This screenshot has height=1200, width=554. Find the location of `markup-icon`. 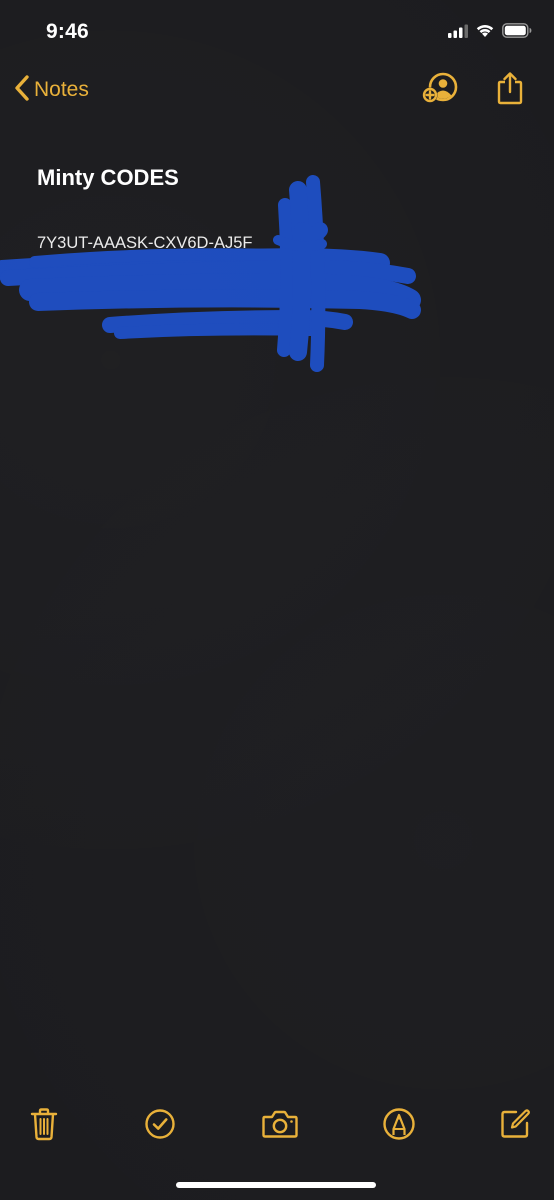

markup-icon is located at coordinates (399, 1126).